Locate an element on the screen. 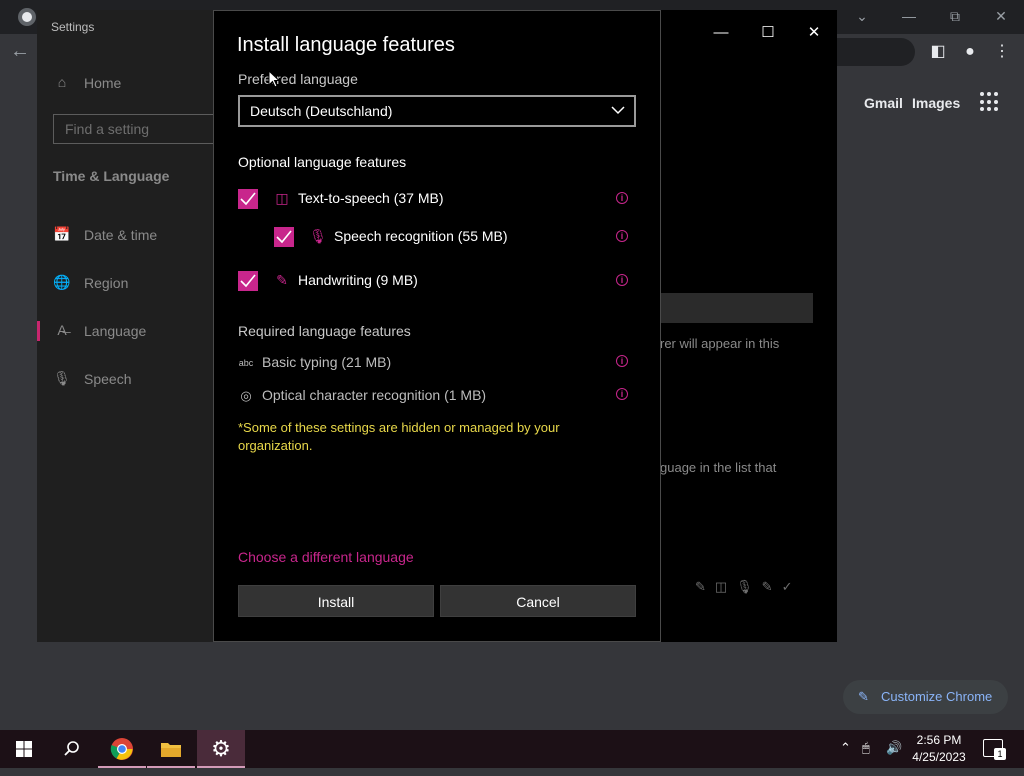  background-text: guage in the list that is located at coordinates (718, 467).